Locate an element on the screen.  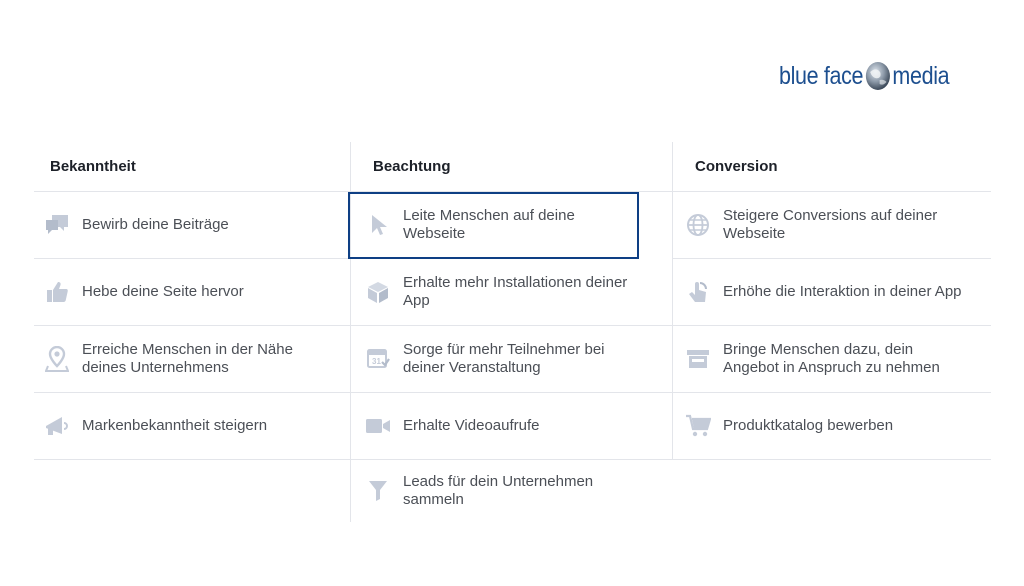
objective-label: Erhalte Videoaufrufe is located at coordinates (471, 425).